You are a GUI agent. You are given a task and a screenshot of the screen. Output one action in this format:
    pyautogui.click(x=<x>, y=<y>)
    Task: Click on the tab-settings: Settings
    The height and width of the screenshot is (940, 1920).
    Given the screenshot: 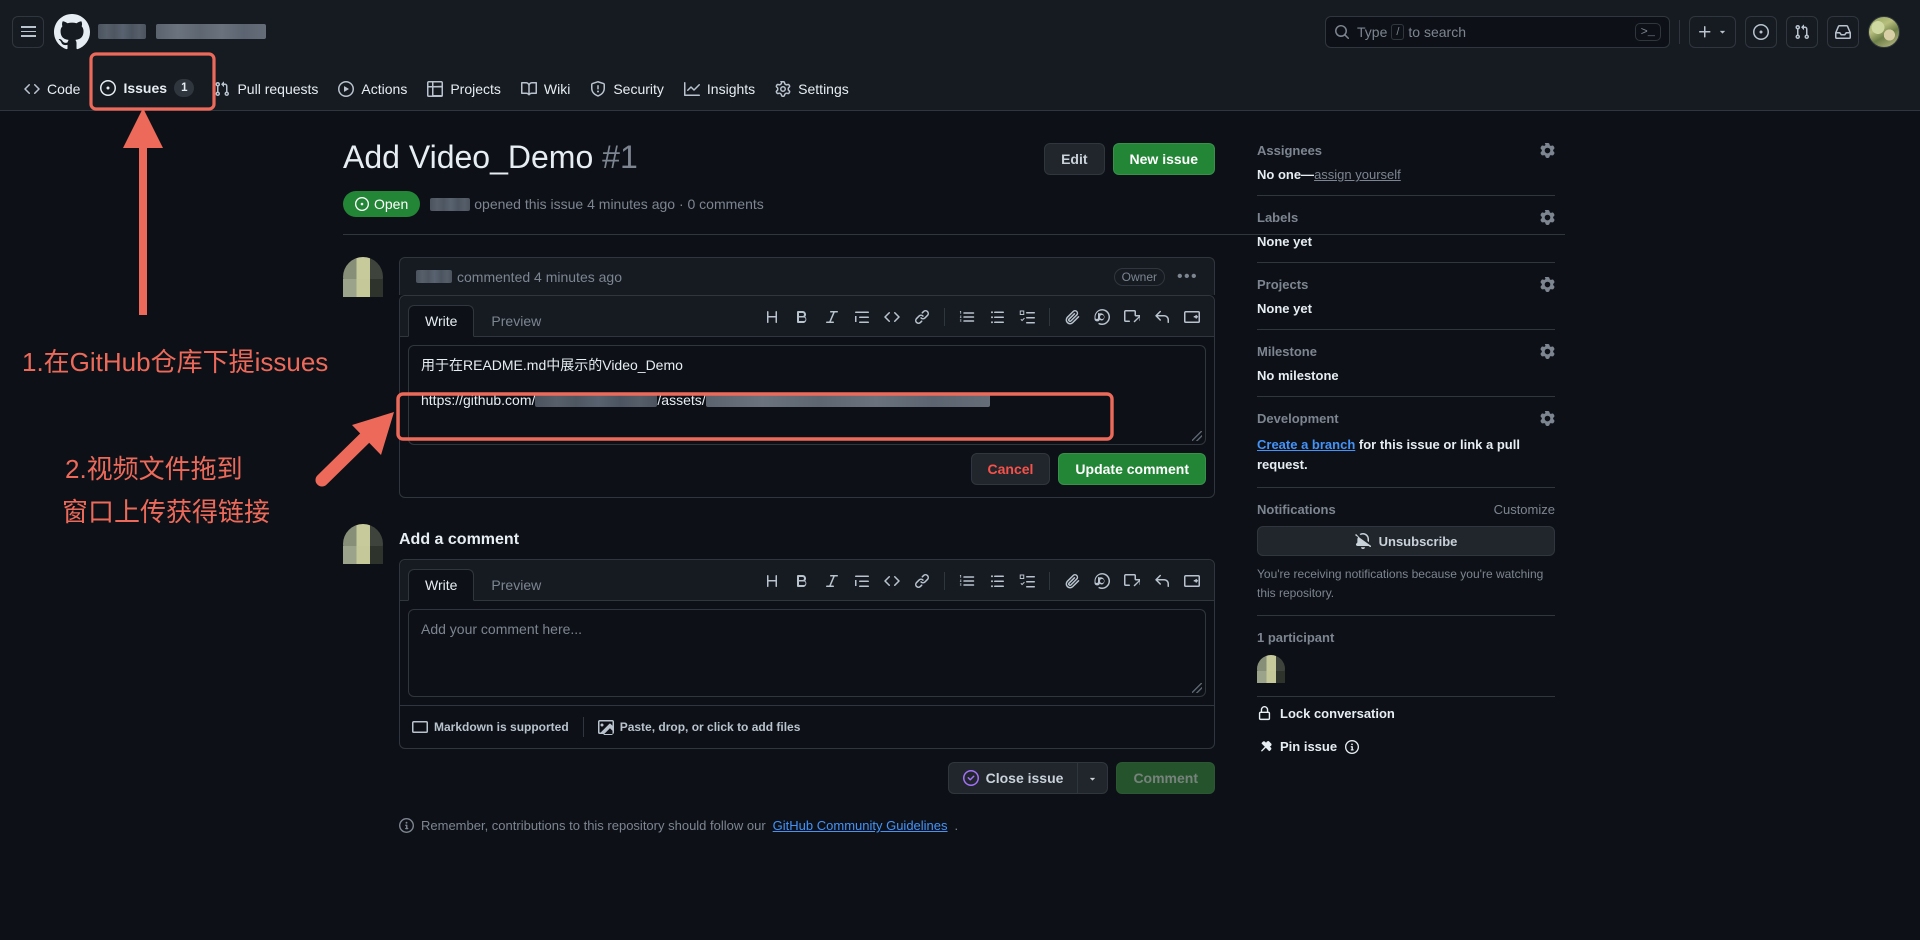 What is the action you would take?
    pyautogui.click(x=812, y=95)
    